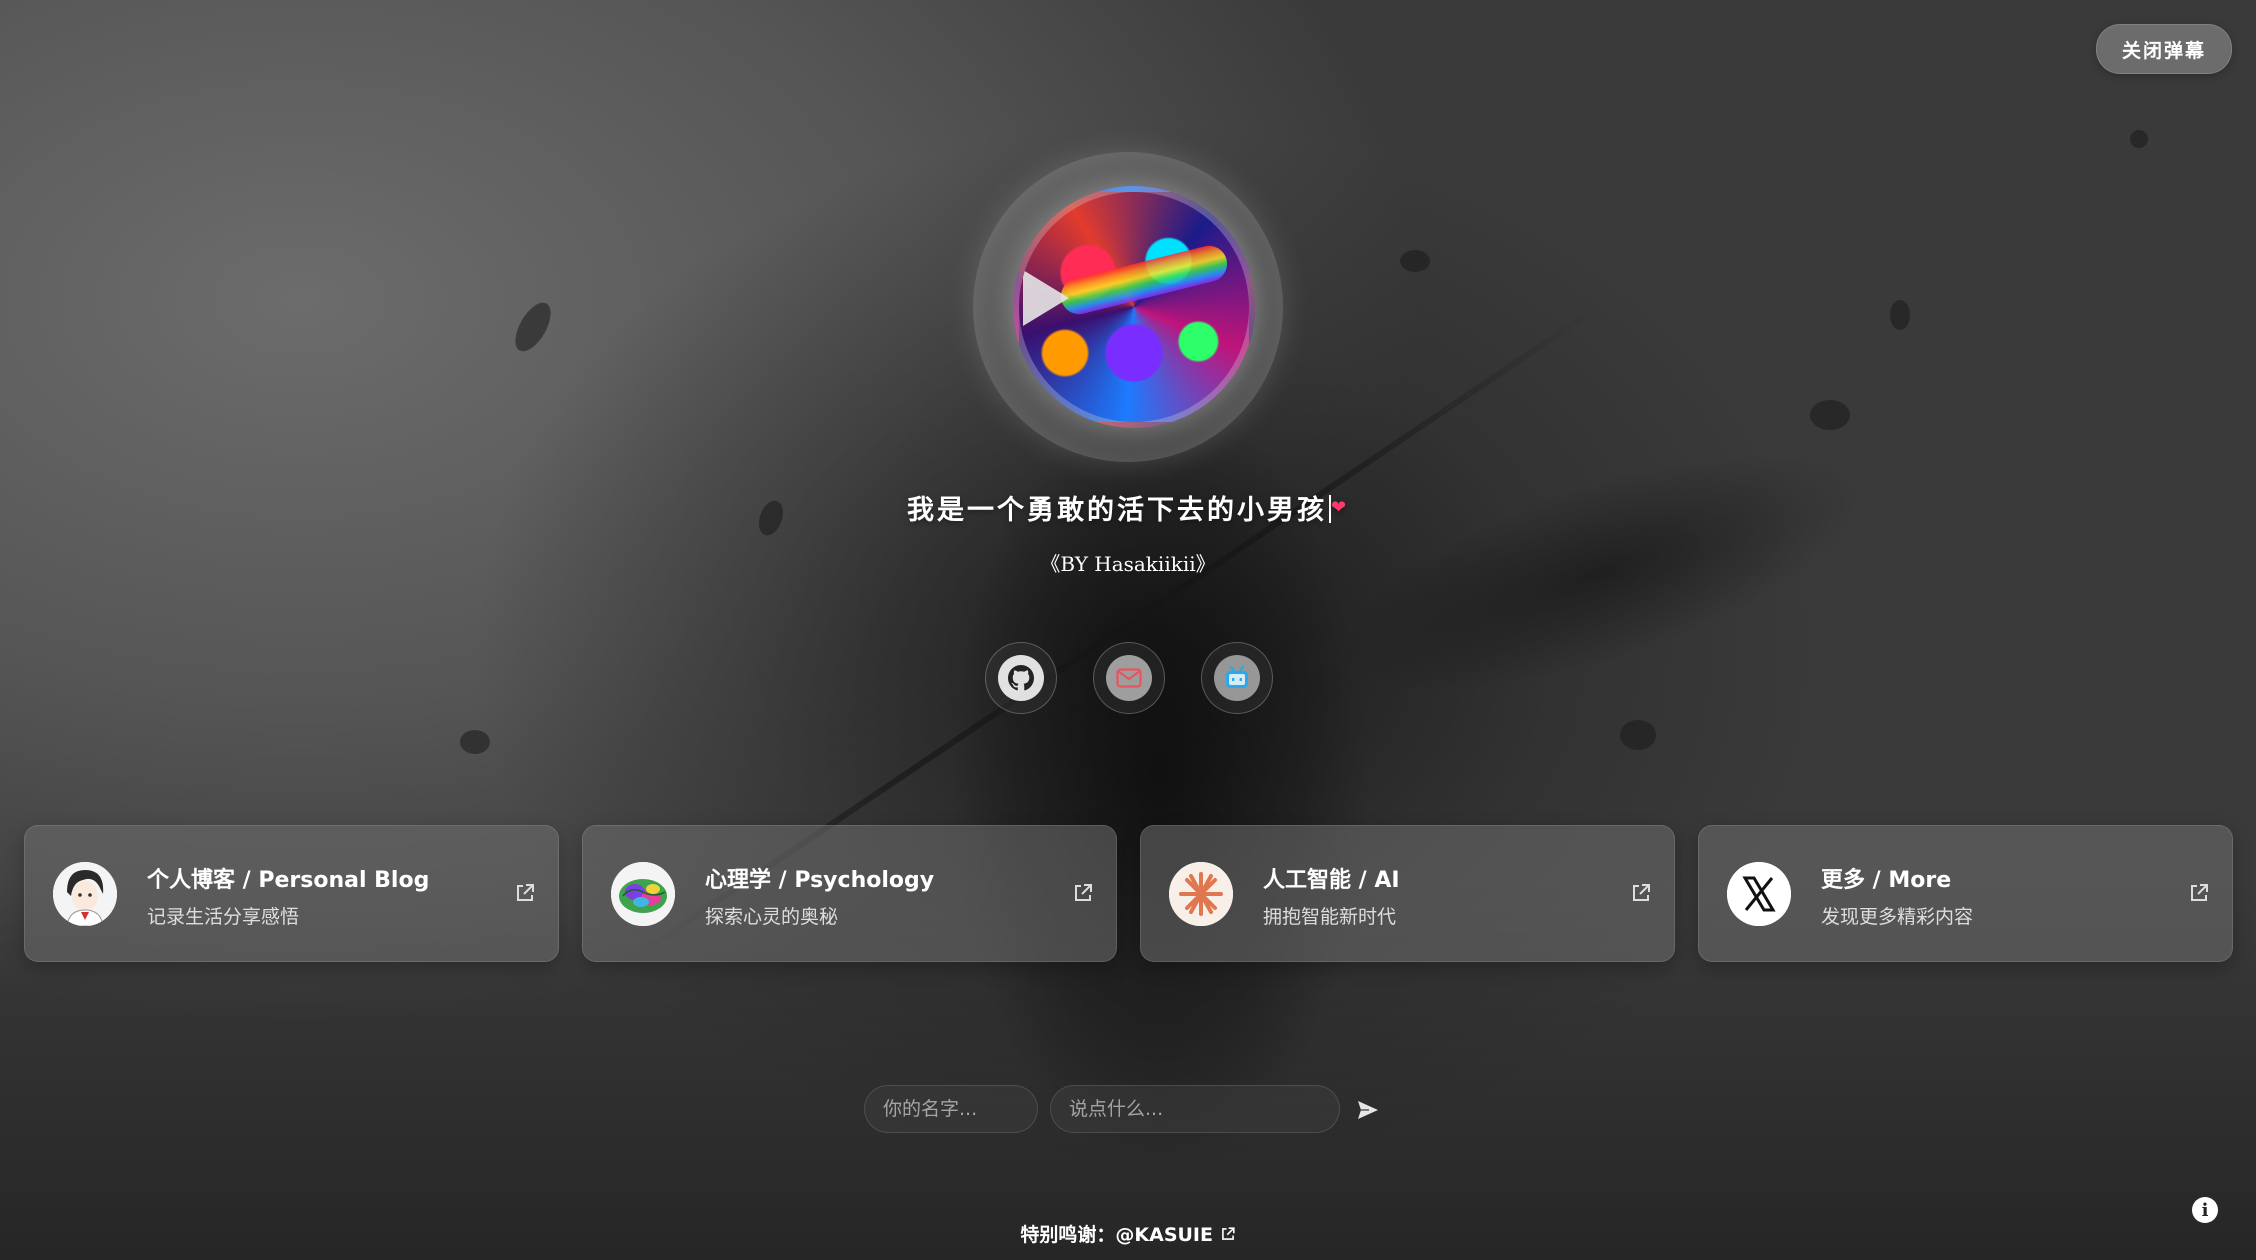 The width and height of the screenshot is (2256, 1260). I want to click on x-logo-icon, so click(1759, 894).